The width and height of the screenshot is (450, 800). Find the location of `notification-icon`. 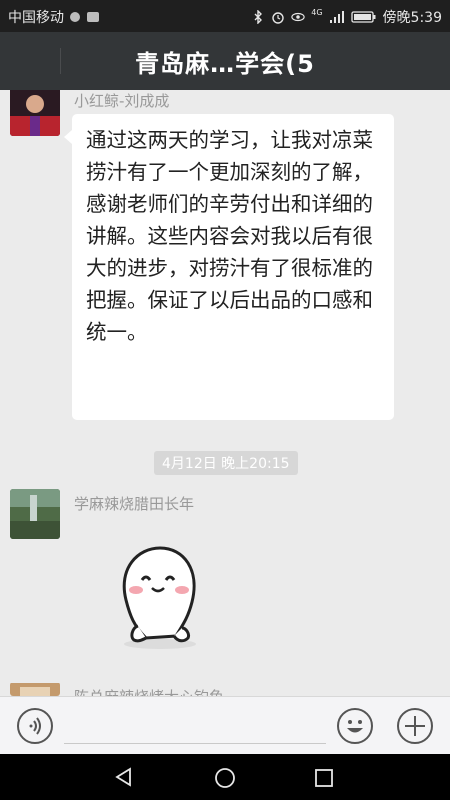

notification-icon is located at coordinates (75, 17).